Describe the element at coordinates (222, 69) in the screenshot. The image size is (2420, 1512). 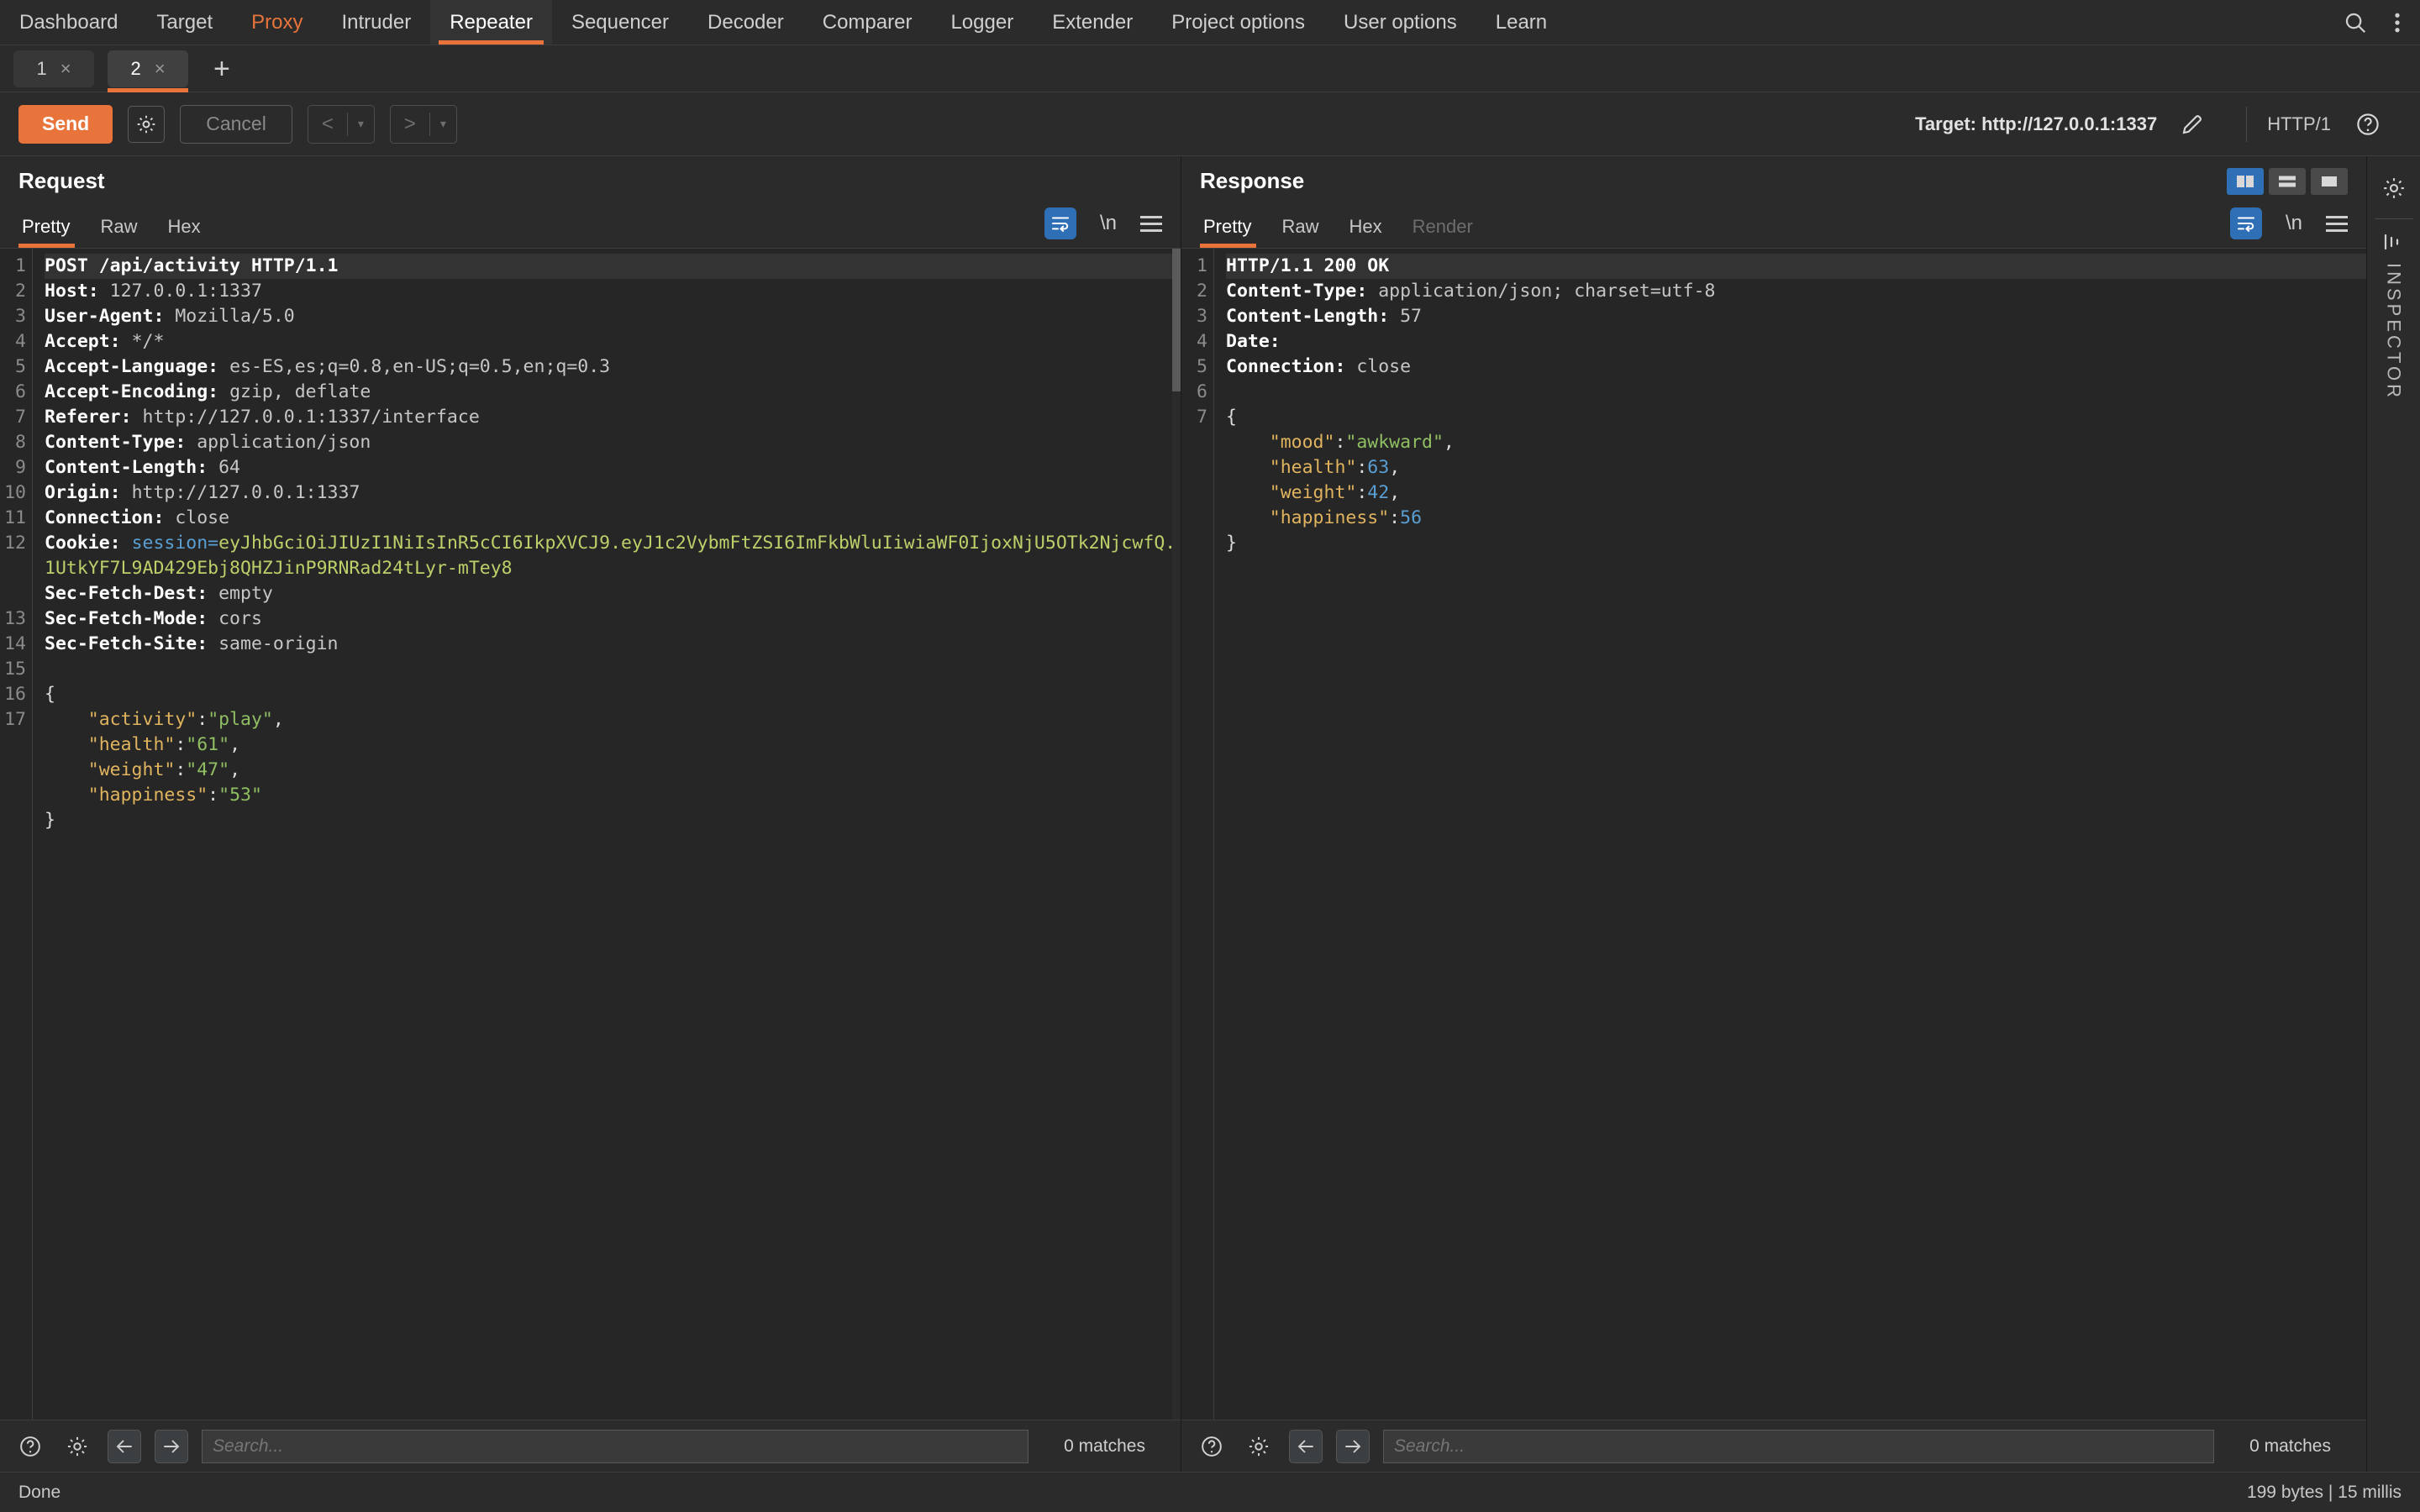
I see `add-tab-button: +` at that location.